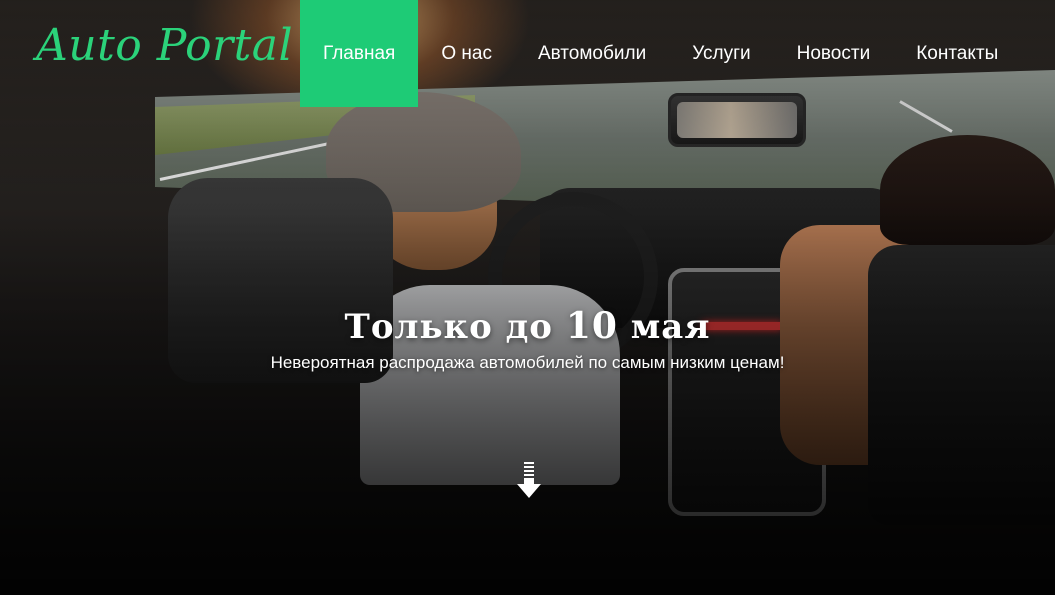 This screenshot has height=595, width=1055. What do you see at coordinates (359, 53) in the screenshot?
I see `nav-item-home: Главная` at bounding box center [359, 53].